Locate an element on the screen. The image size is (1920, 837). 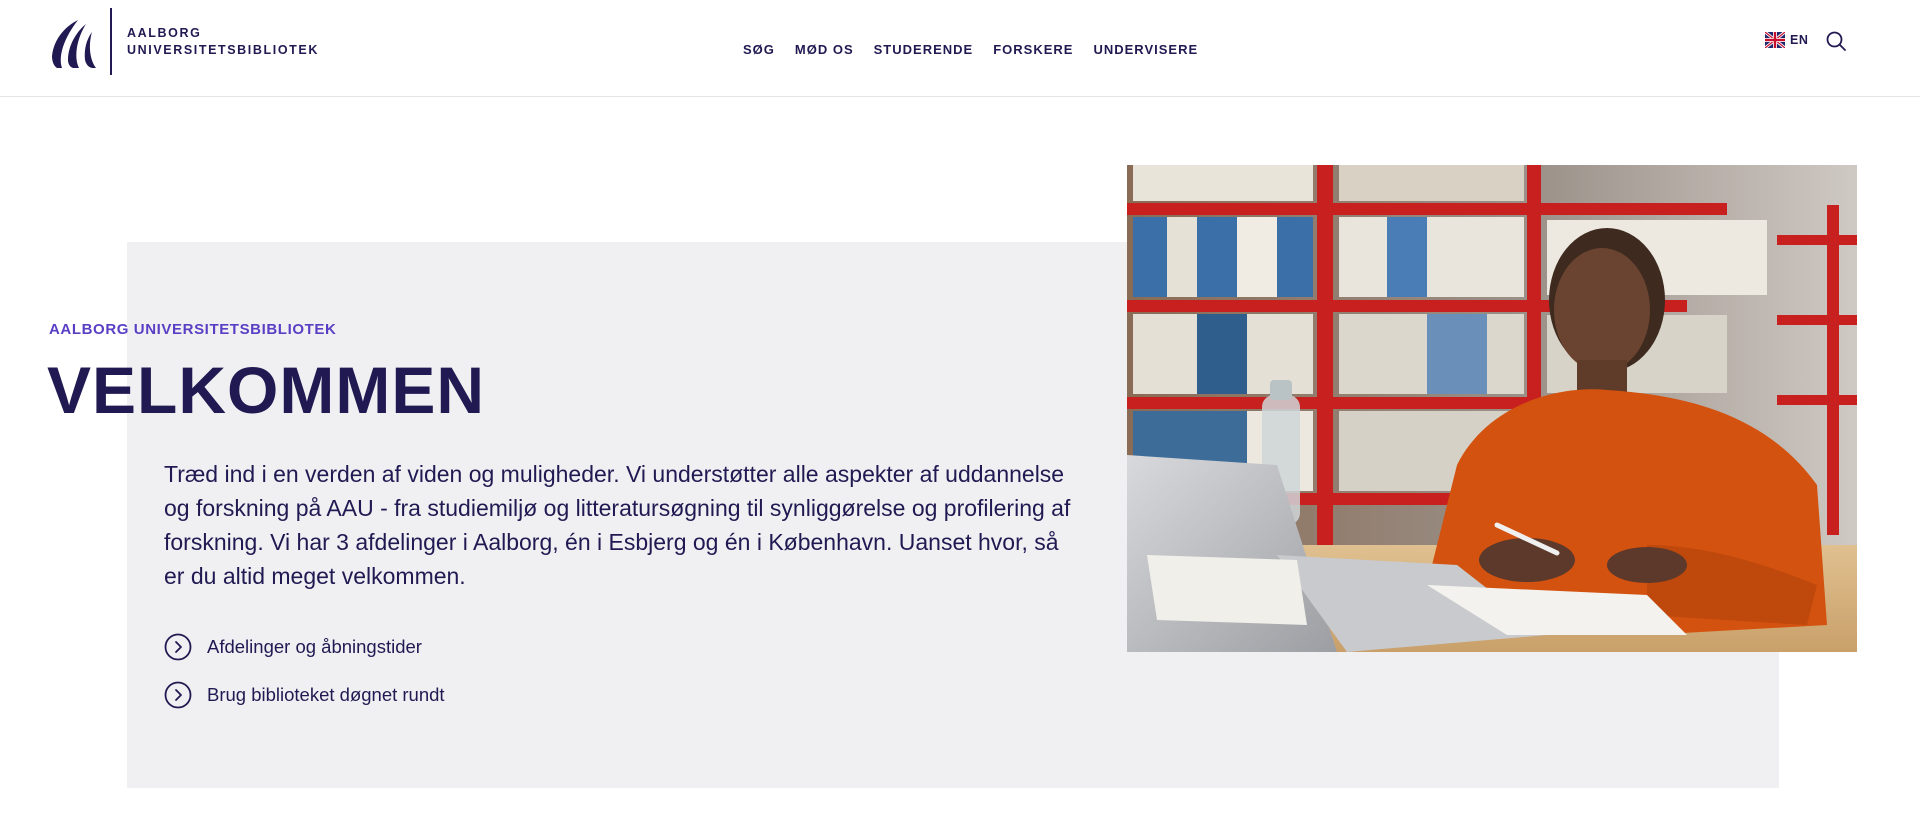
language-label: EN is located at coordinates (1799, 40).